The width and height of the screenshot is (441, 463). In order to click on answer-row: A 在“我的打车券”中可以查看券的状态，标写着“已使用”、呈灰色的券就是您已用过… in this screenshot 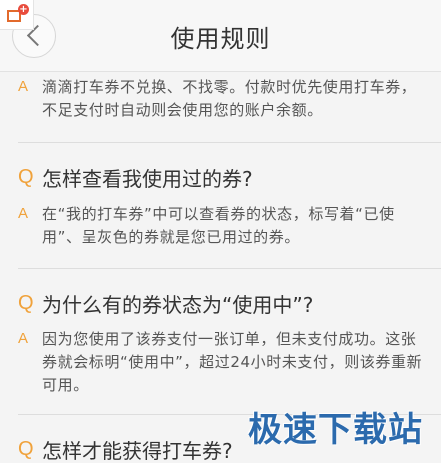, I will do `click(223, 226)`.